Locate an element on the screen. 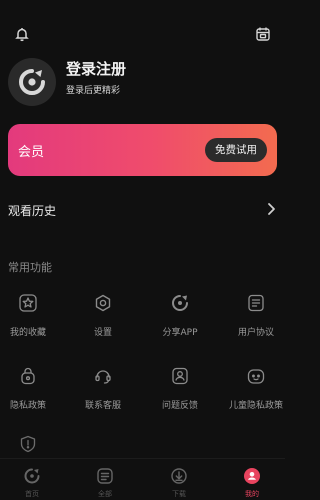  download-icon is located at coordinates (179, 476).